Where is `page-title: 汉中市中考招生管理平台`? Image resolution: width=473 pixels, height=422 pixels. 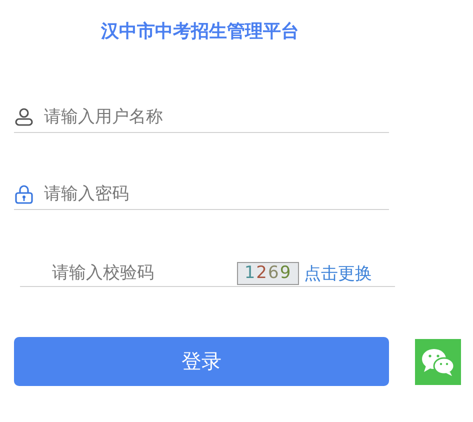 page-title: 汉中市中考招生管理平台 is located at coordinates (200, 32).